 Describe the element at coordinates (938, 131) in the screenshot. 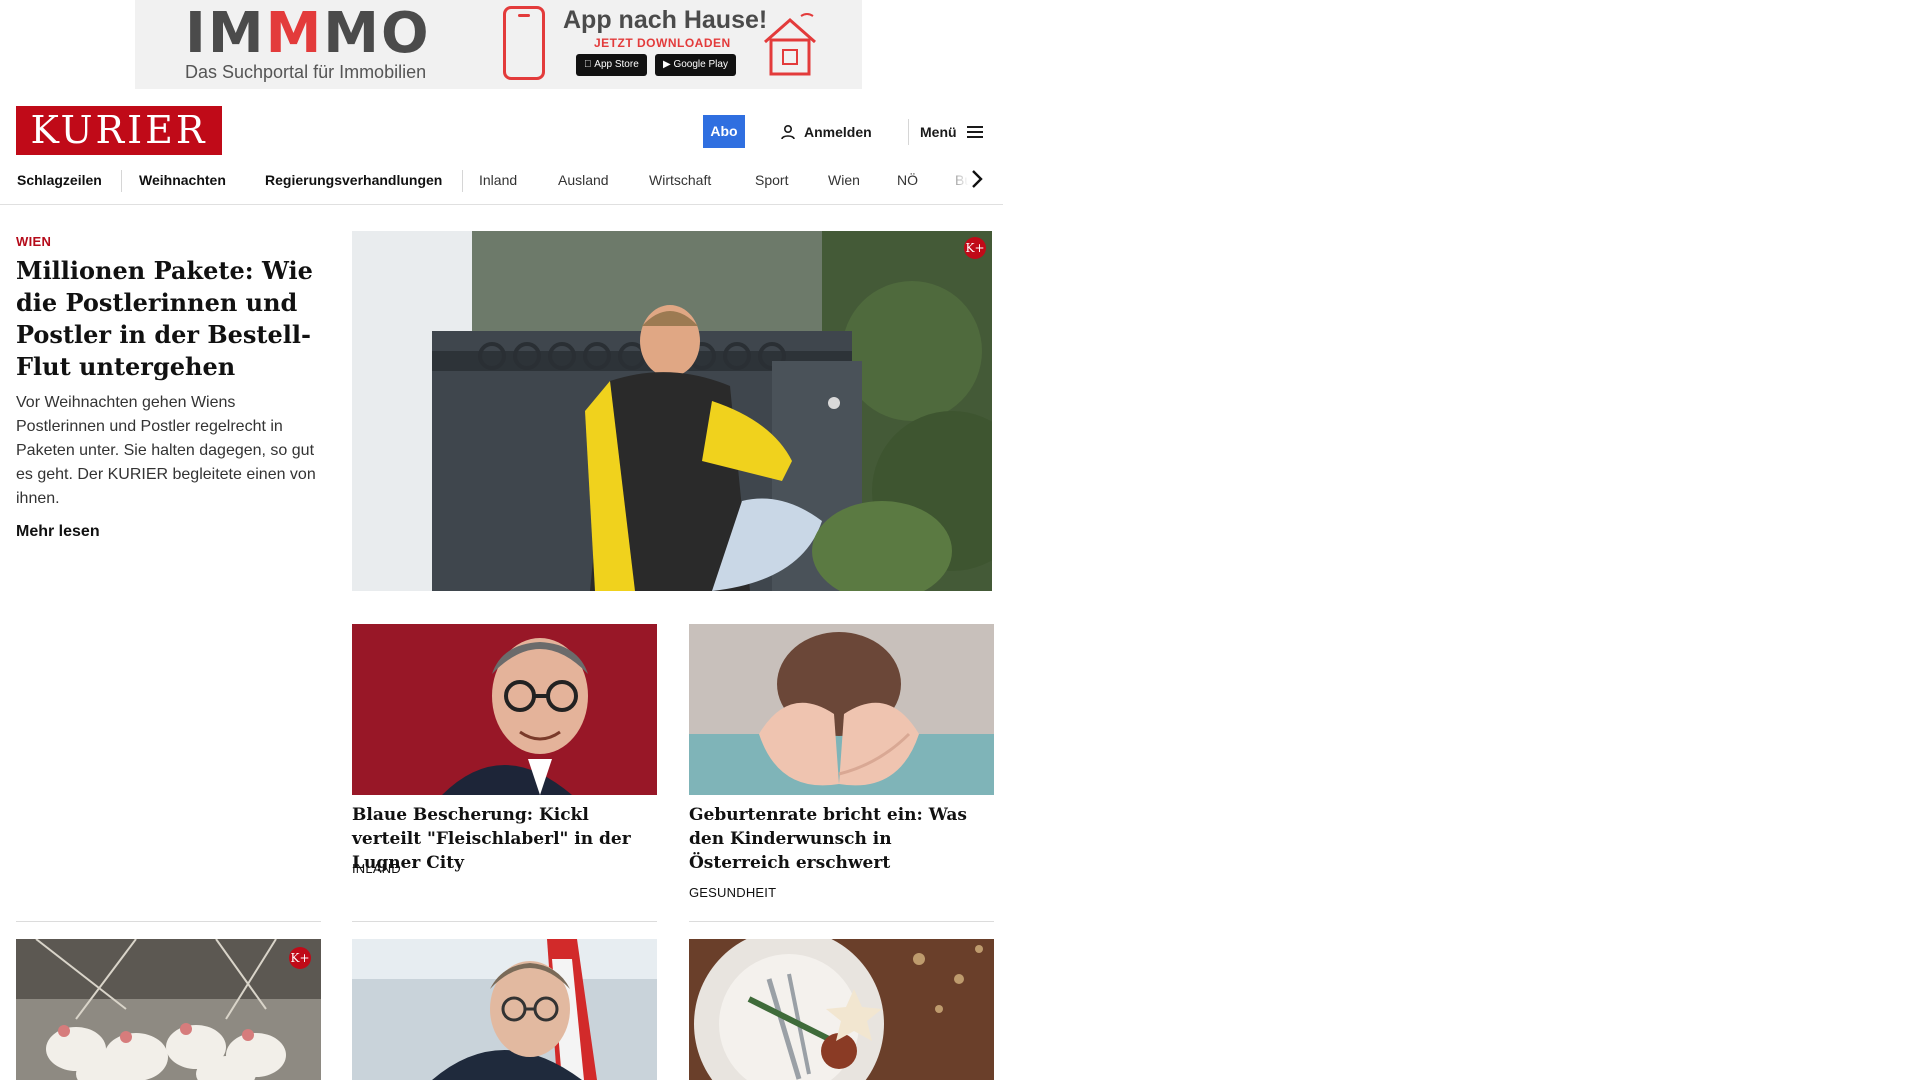

I see `menu-label: Menü` at that location.